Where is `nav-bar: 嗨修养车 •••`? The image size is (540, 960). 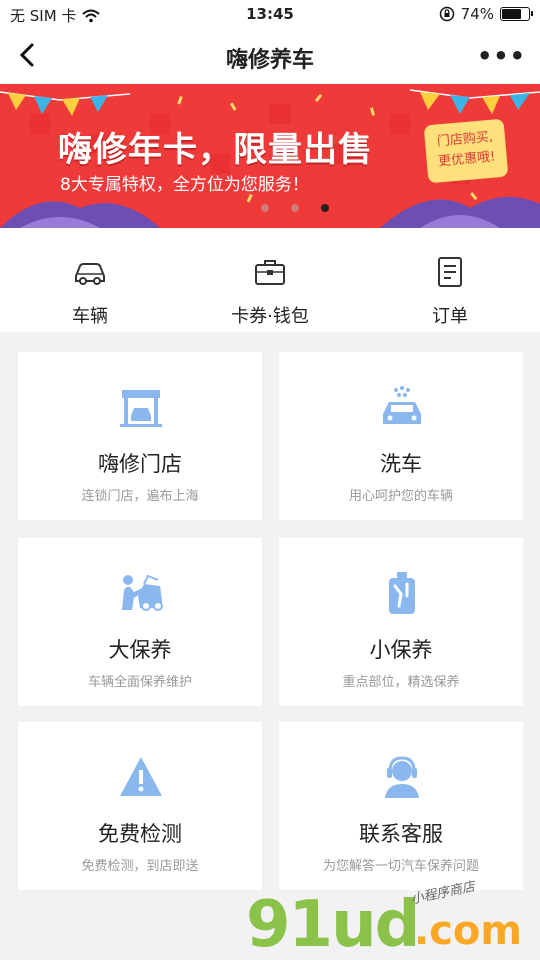 nav-bar: 嗨修养车 ••• is located at coordinates (270, 57).